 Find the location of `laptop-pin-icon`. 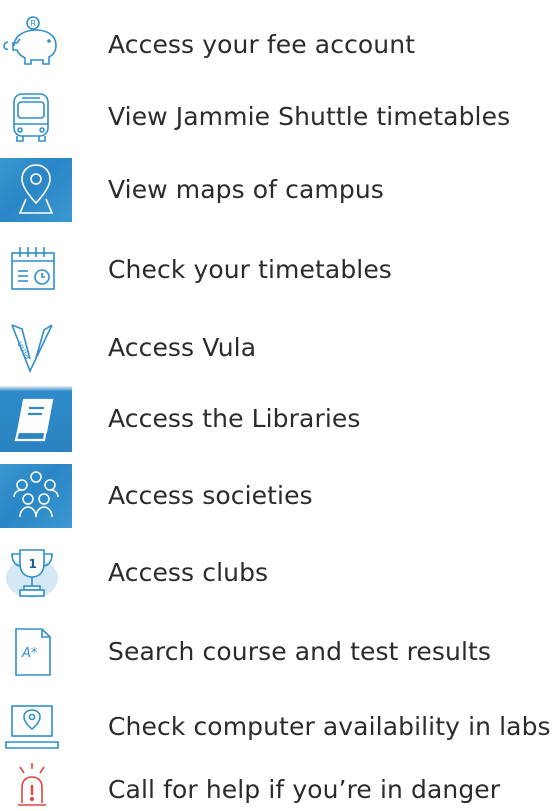

laptop-pin-icon is located at coordinates (32, 727).